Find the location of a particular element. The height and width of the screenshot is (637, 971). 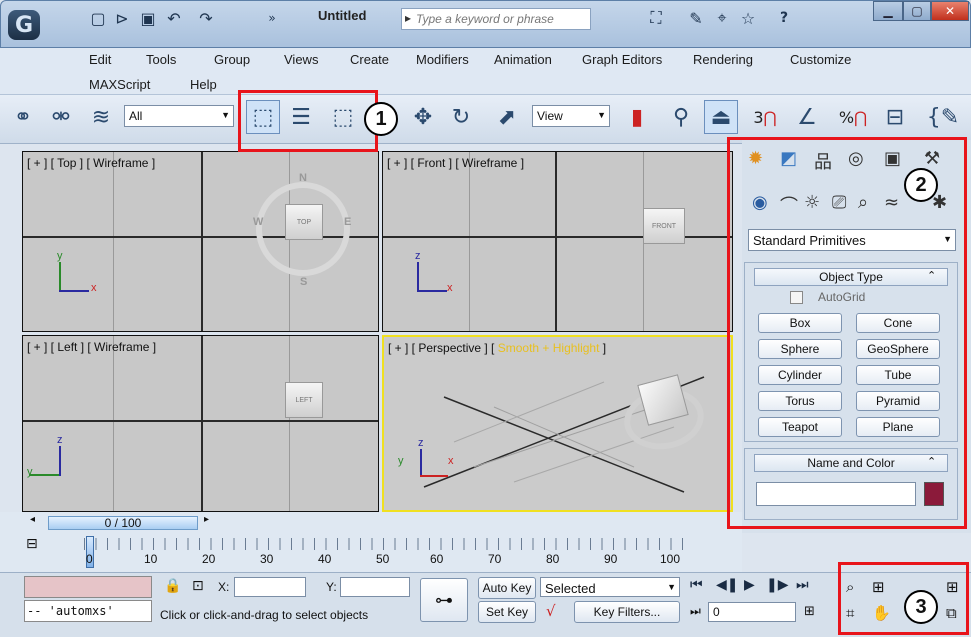

snaps-toggle-icon: 3 ⋂ is located at coordinates (765, 117).